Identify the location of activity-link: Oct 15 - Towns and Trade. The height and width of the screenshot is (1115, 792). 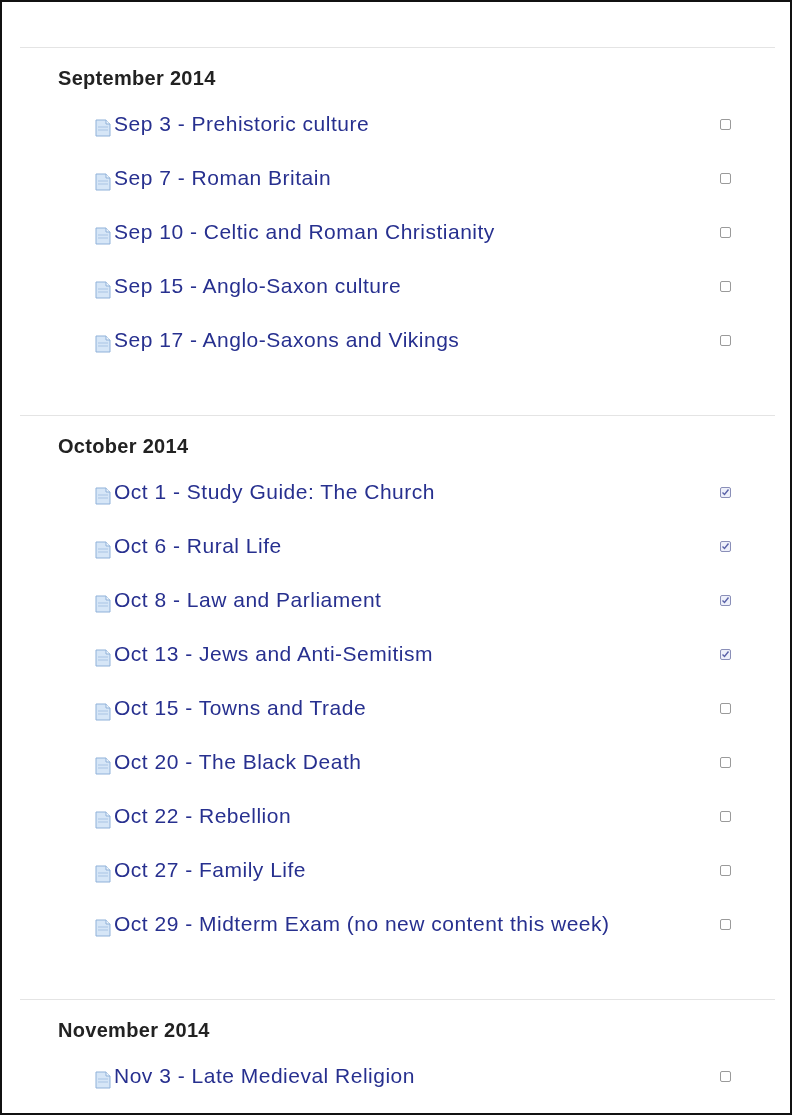
(231, 708).